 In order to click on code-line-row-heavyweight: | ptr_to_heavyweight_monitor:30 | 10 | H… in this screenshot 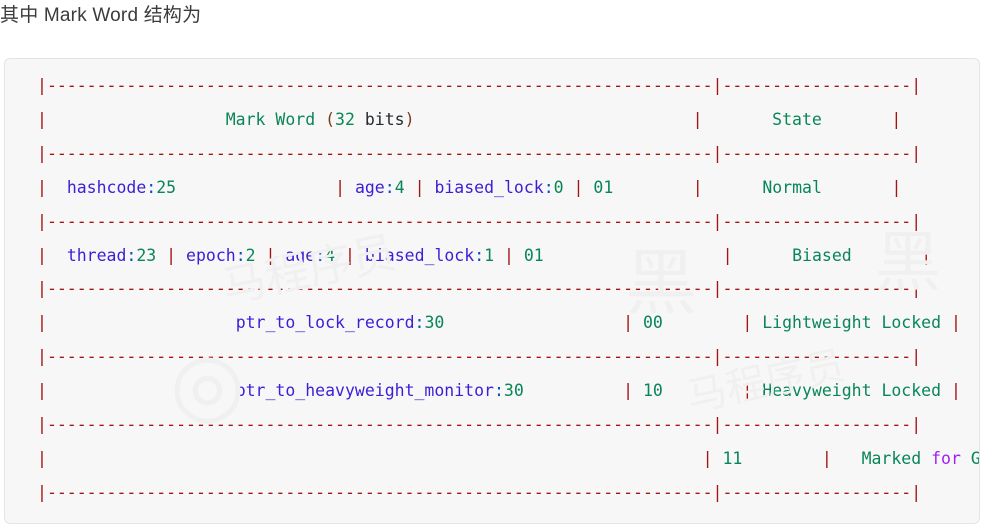, I will do `click(499, 391)`.